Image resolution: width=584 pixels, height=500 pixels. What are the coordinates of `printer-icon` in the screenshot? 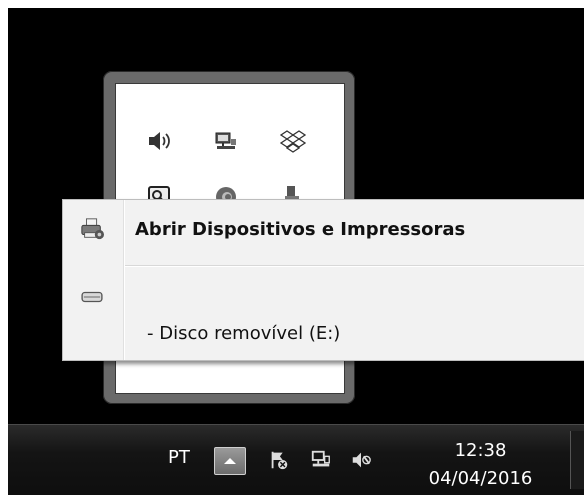 It's located at (92, 229).